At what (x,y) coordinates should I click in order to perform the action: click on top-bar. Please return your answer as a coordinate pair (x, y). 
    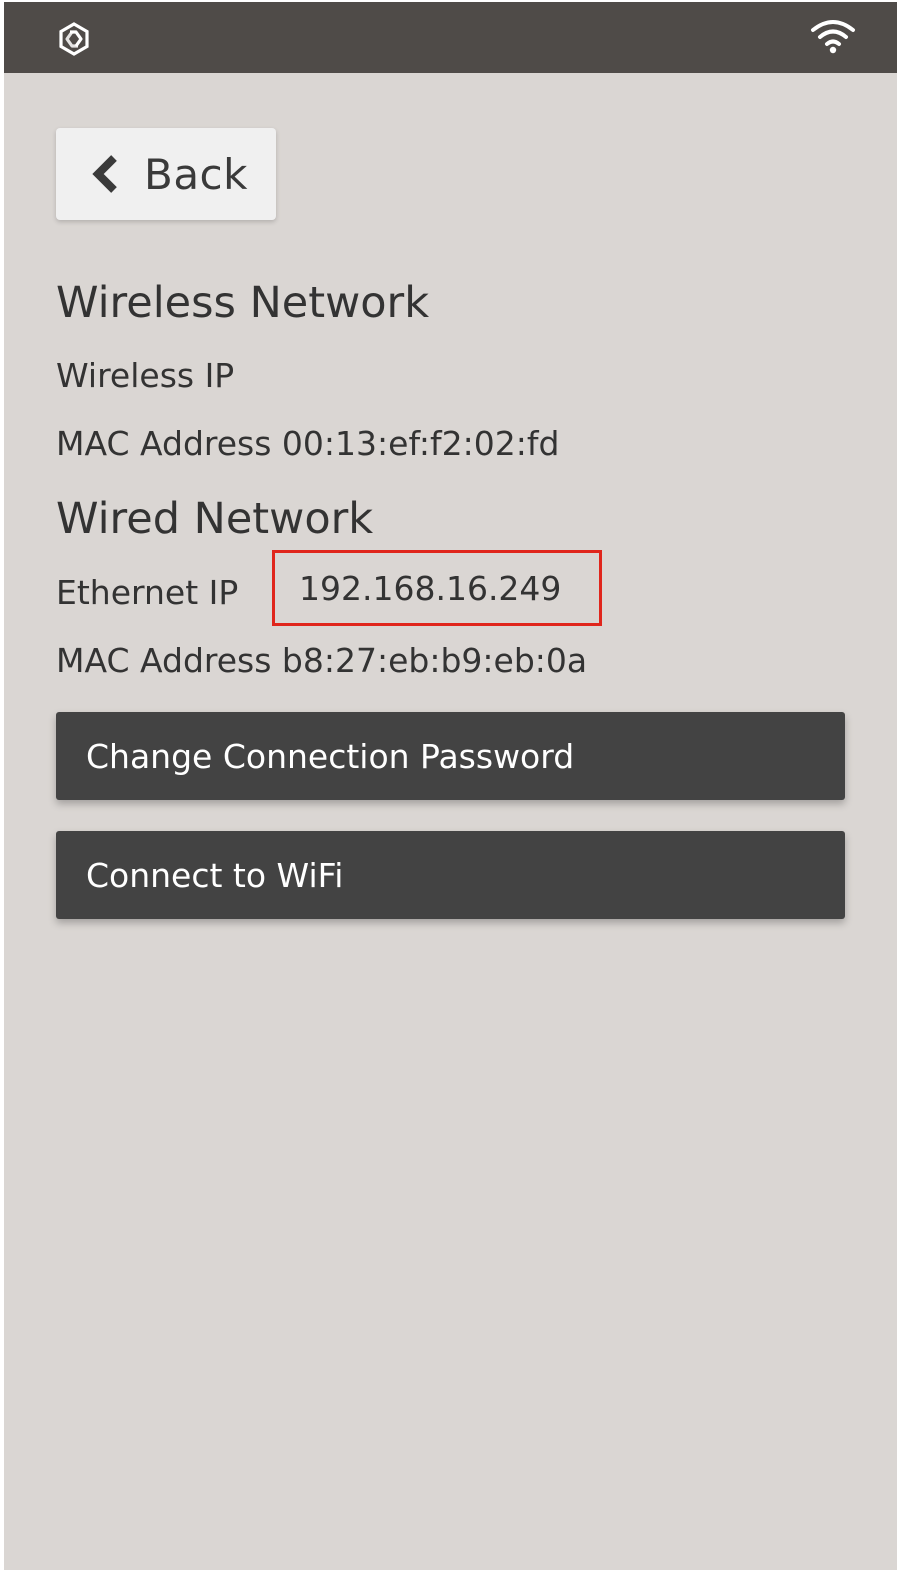
    Looking at the image, I should click on (450, 37).